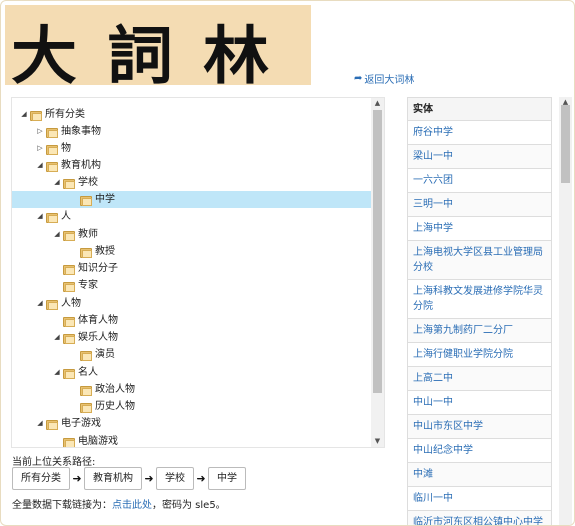  Describe the element at coordinates (57, 303) in the screenshot. I see `tree-node: ◢ 人物` at that location.